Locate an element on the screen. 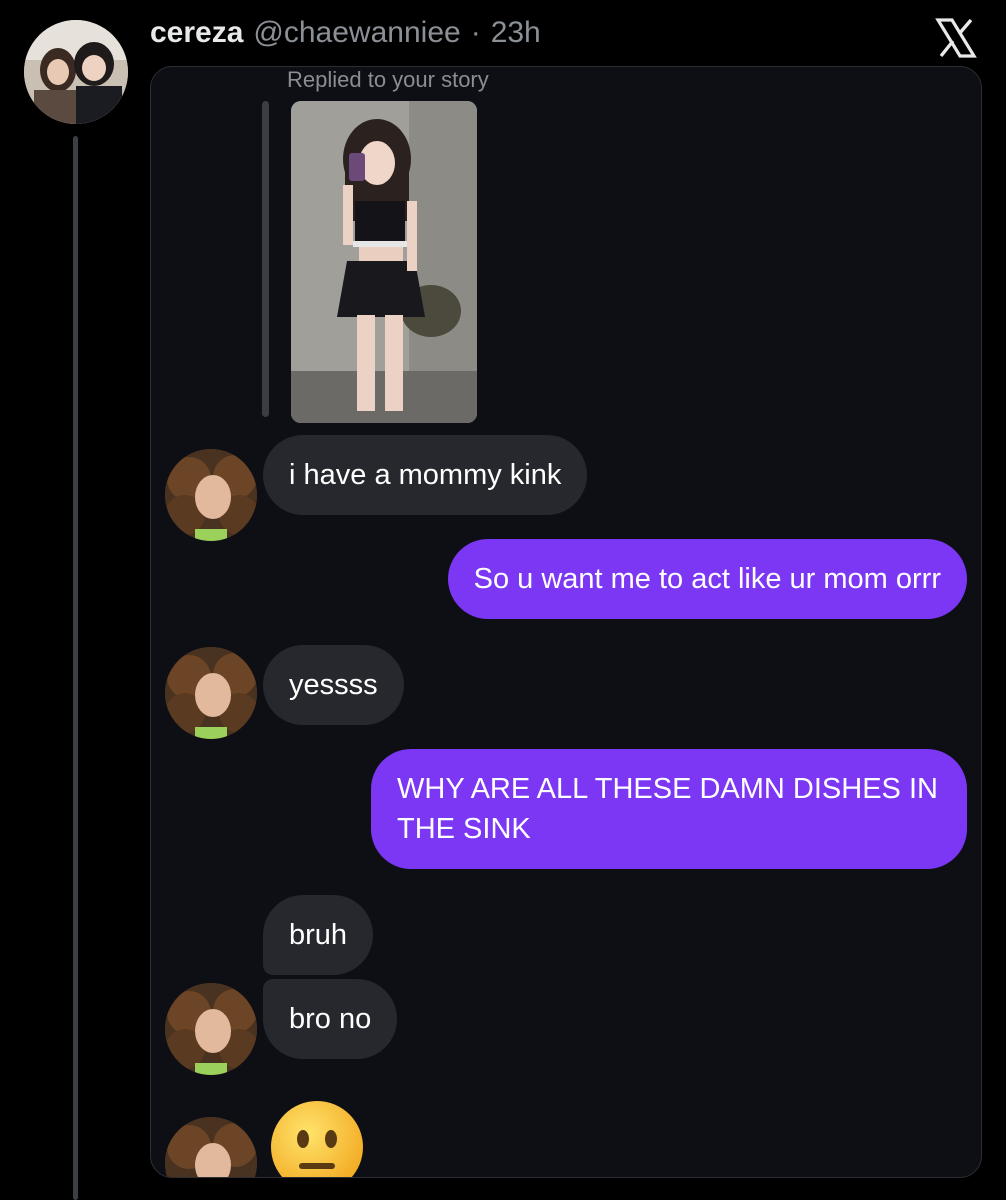 The width and height of the screenshot is (1006, 1200). incoming-message: bruh is located at coordinates (318, 935).